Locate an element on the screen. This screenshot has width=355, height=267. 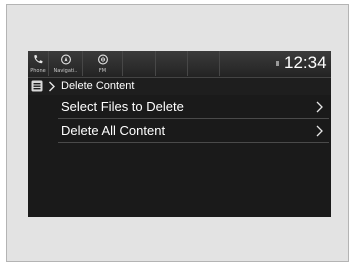
list-item-select-files: Select Files to Delete is located at coordinates (193, 107).